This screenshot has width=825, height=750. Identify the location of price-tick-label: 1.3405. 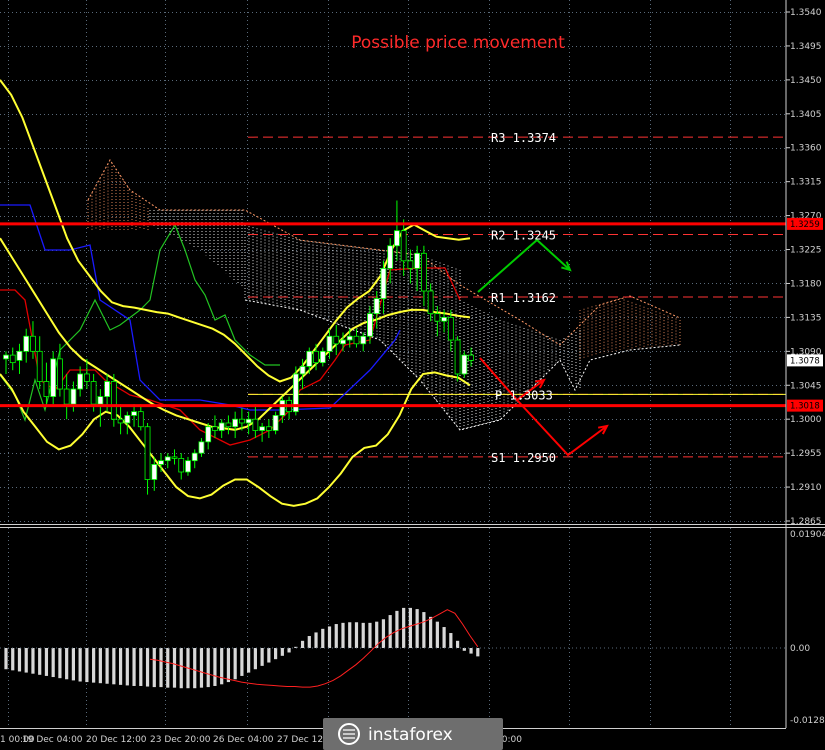
(806, 115).